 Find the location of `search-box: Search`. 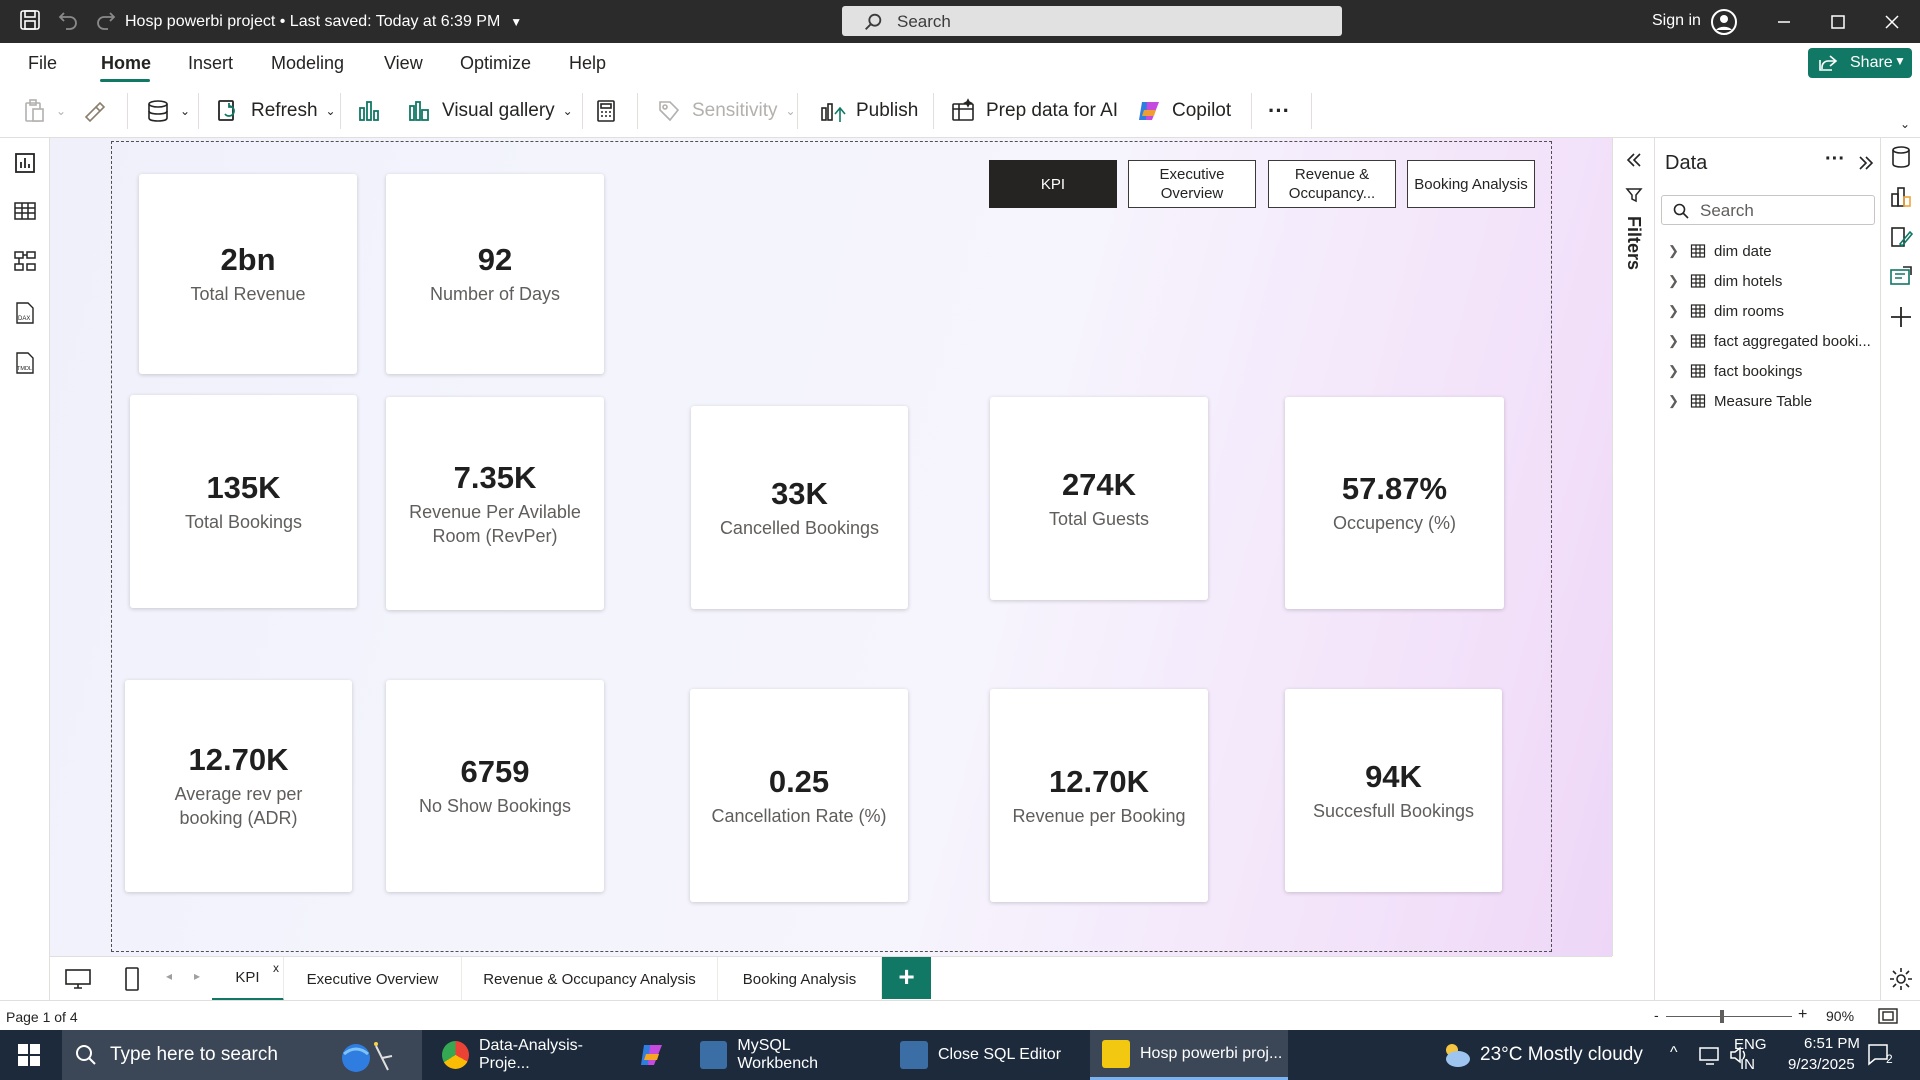

search-box: Search is located at coordinates (1092, 21).